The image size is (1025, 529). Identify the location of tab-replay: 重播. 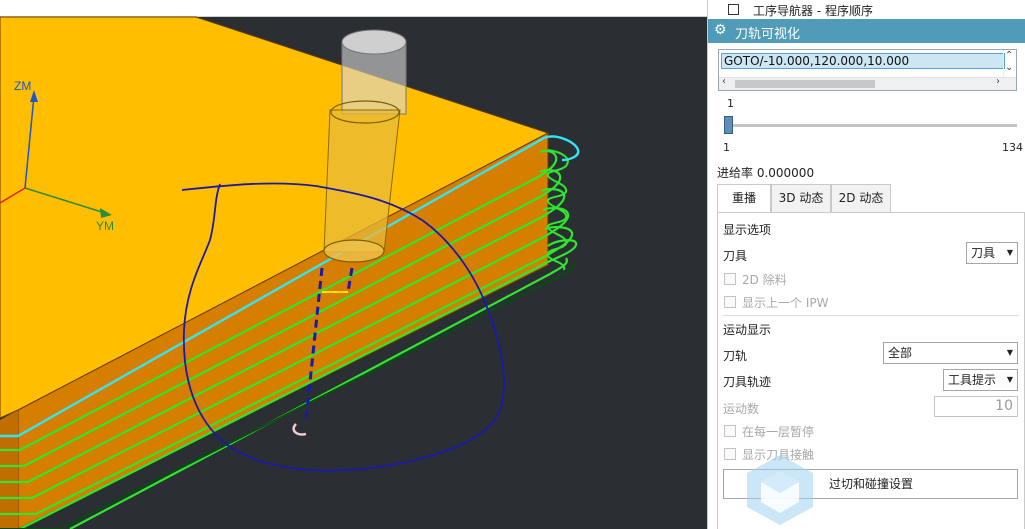
(744, 199).